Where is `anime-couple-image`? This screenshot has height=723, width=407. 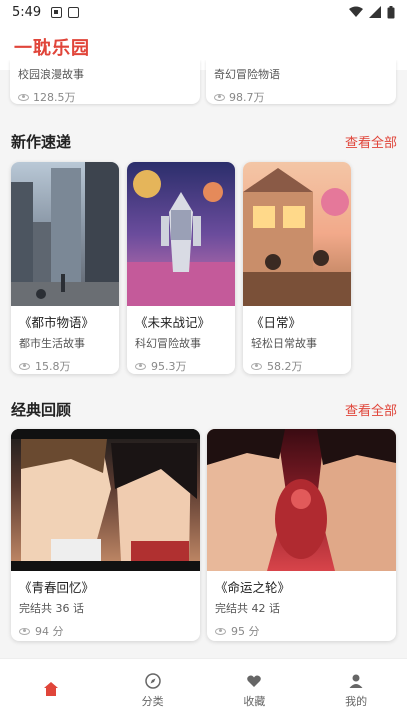 anime-couple-image is located at coordinates (105, 500).